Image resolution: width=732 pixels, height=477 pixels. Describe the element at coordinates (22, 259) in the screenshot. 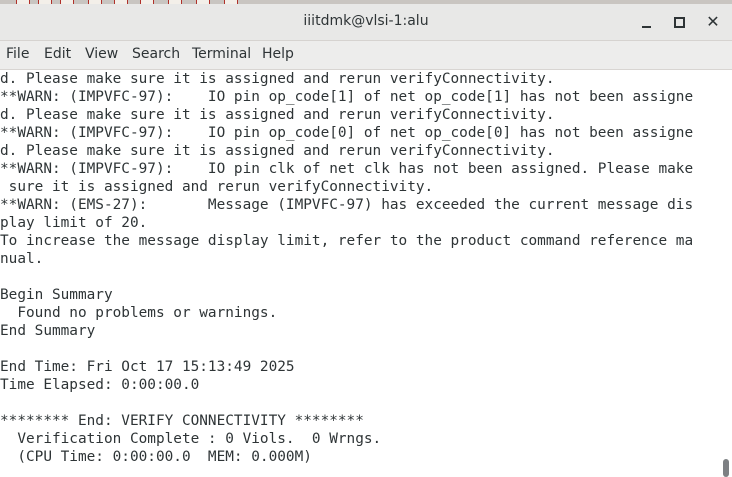

I see `terminal-line: nual.` at that location.